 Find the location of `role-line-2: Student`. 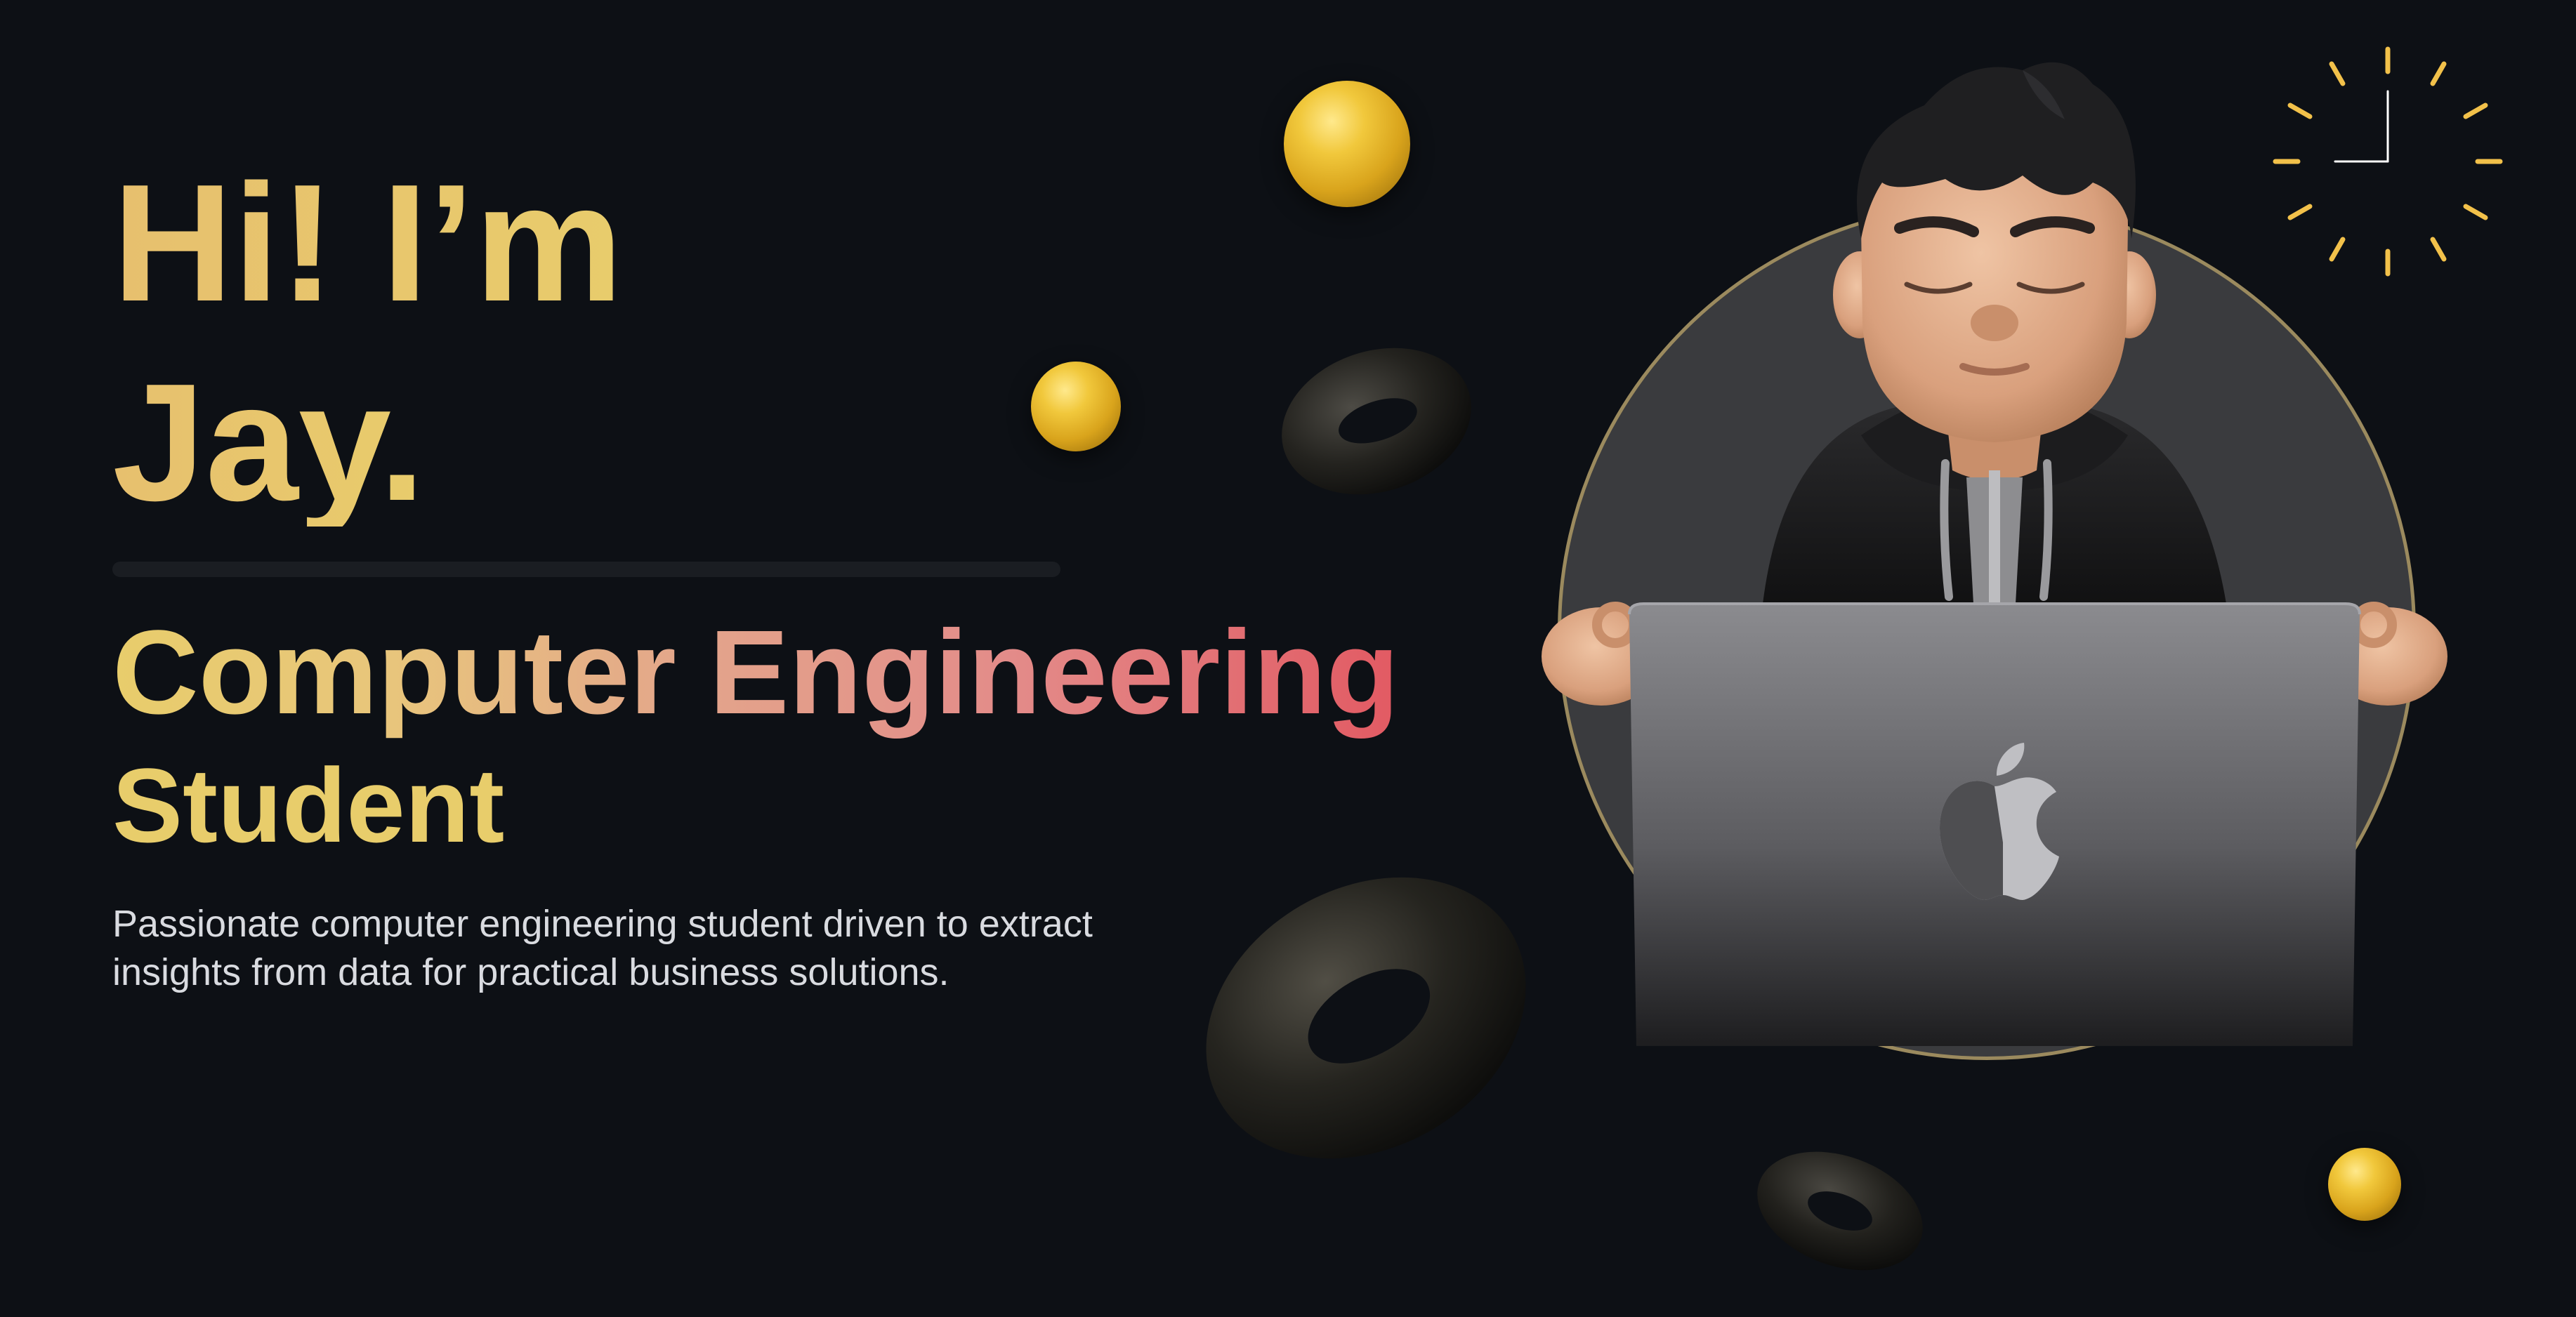

role-line-2: Student is located at coordinates (308, 805).